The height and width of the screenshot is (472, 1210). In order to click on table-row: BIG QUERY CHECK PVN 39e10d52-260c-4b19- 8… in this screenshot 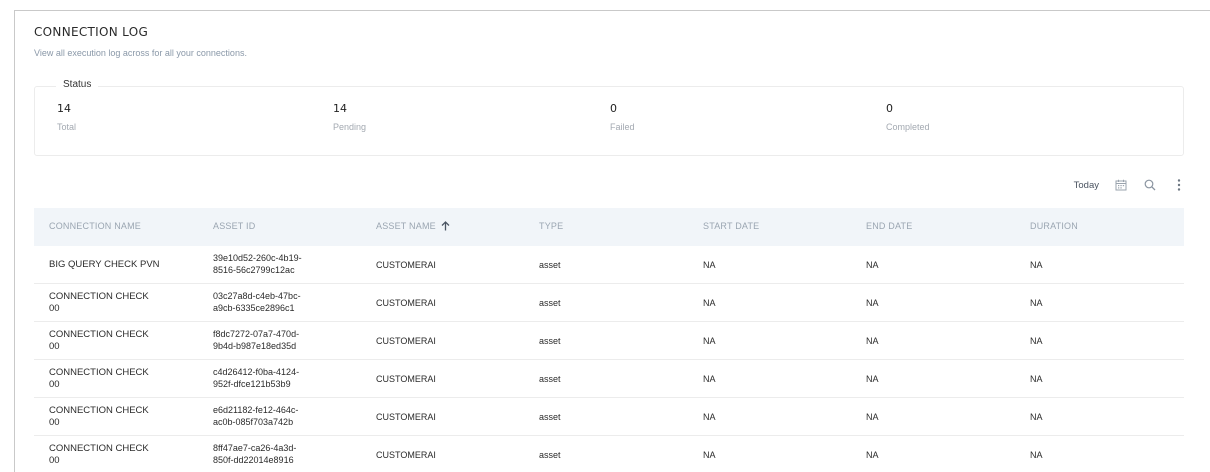, I will do `click(609, 265)`.